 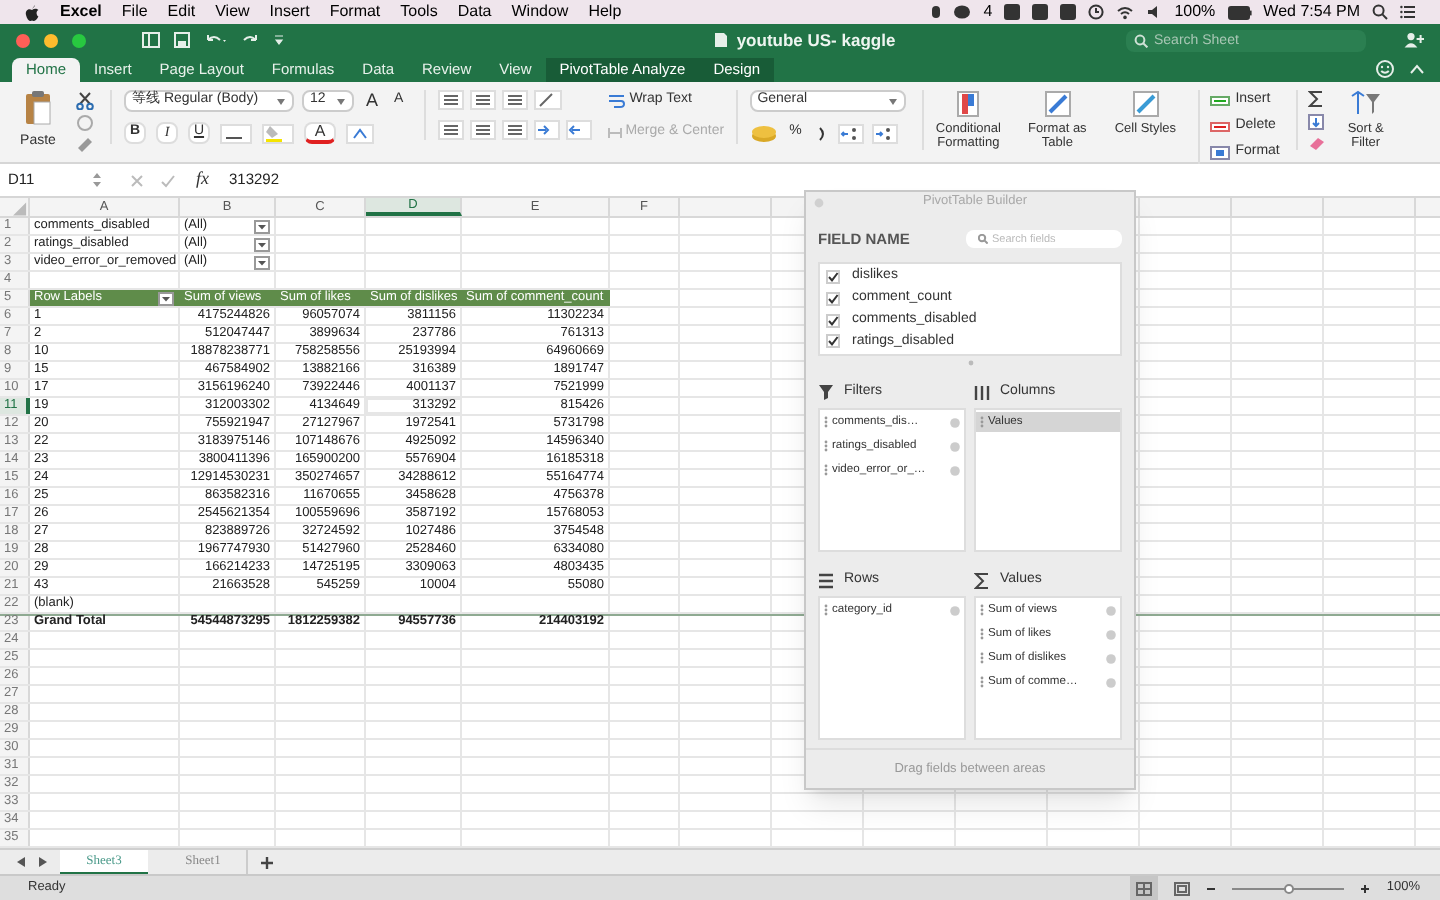 What do you see at coordinates (1316, 143) in the screenshot?
I see `eraser-icon` at bounding box center [1316, 143].